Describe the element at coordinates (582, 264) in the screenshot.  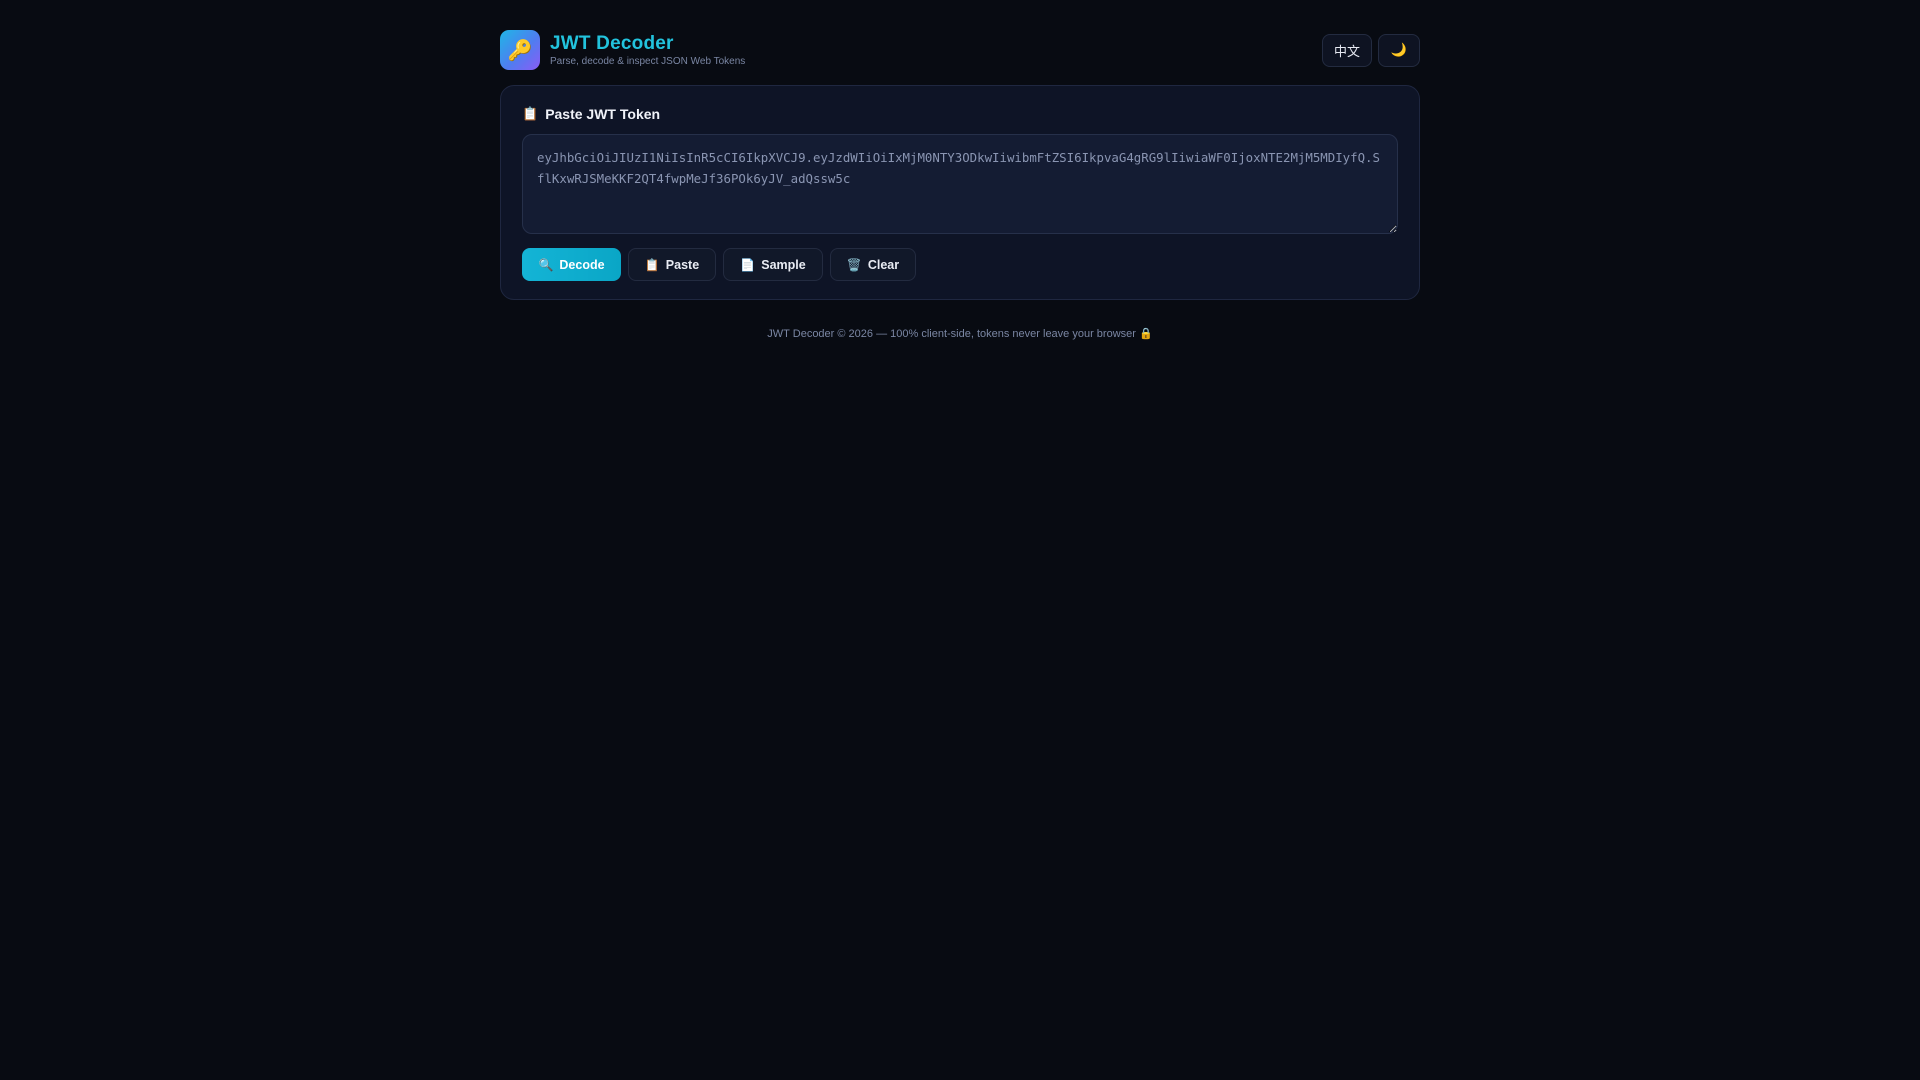
I see `decode-label: Decode` at that location.